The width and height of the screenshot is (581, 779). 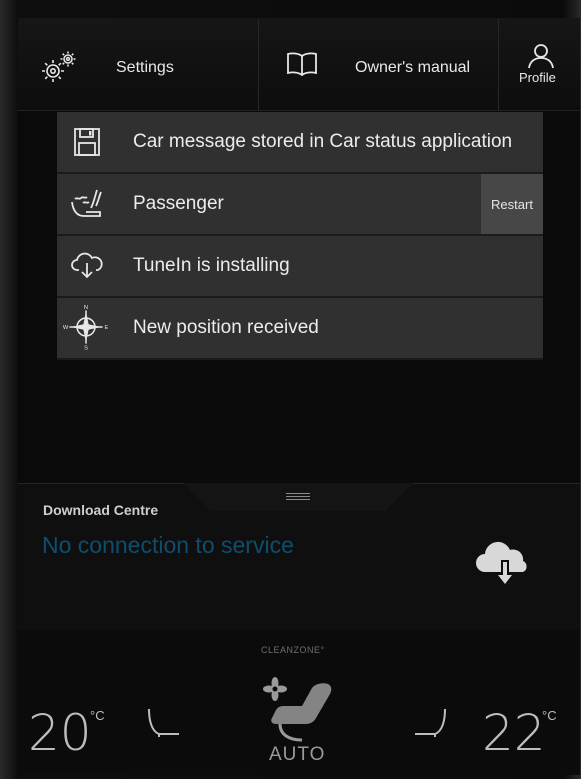 What do you see at coordinates (413, 67) in the screenshot?
I see `owners-manual-label: Owner's manual` at bounding box center [413, 67].